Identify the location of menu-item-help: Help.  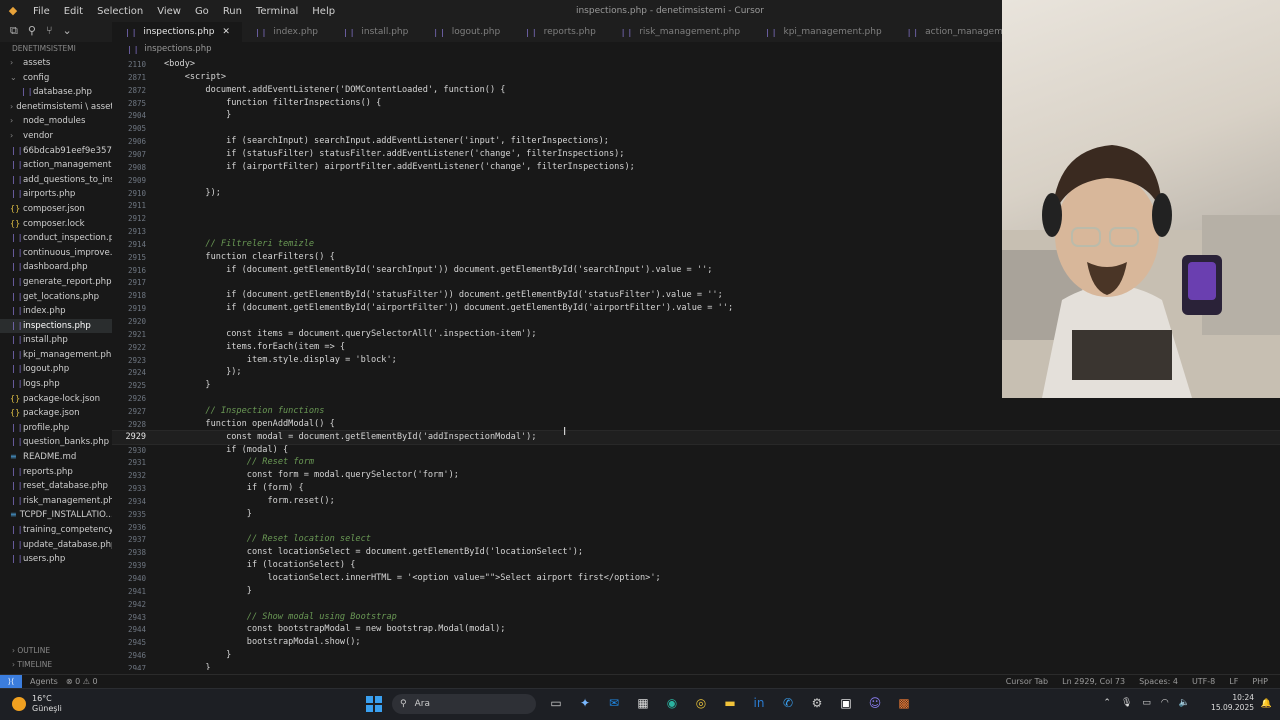
(323, 11).